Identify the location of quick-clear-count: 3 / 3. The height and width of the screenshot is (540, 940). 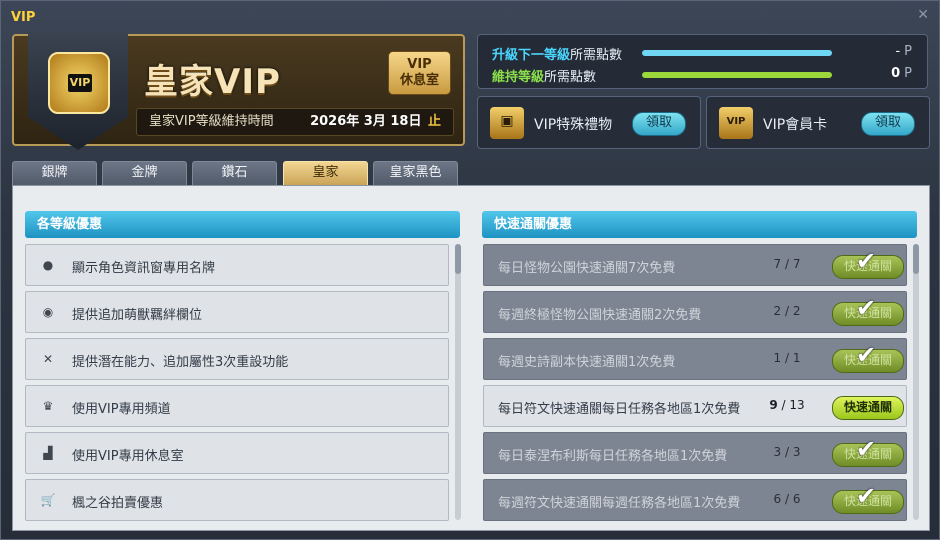
(787, 452).